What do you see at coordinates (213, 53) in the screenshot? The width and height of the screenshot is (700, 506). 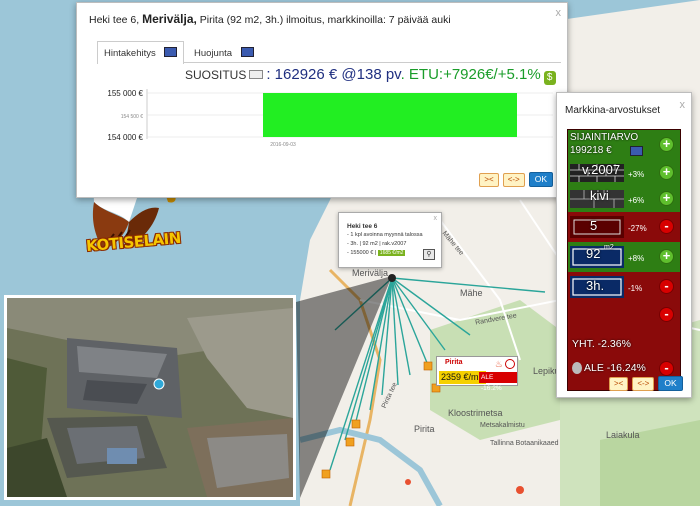 I see `tab-label: Huojunta` at bounding box center [213, 53].